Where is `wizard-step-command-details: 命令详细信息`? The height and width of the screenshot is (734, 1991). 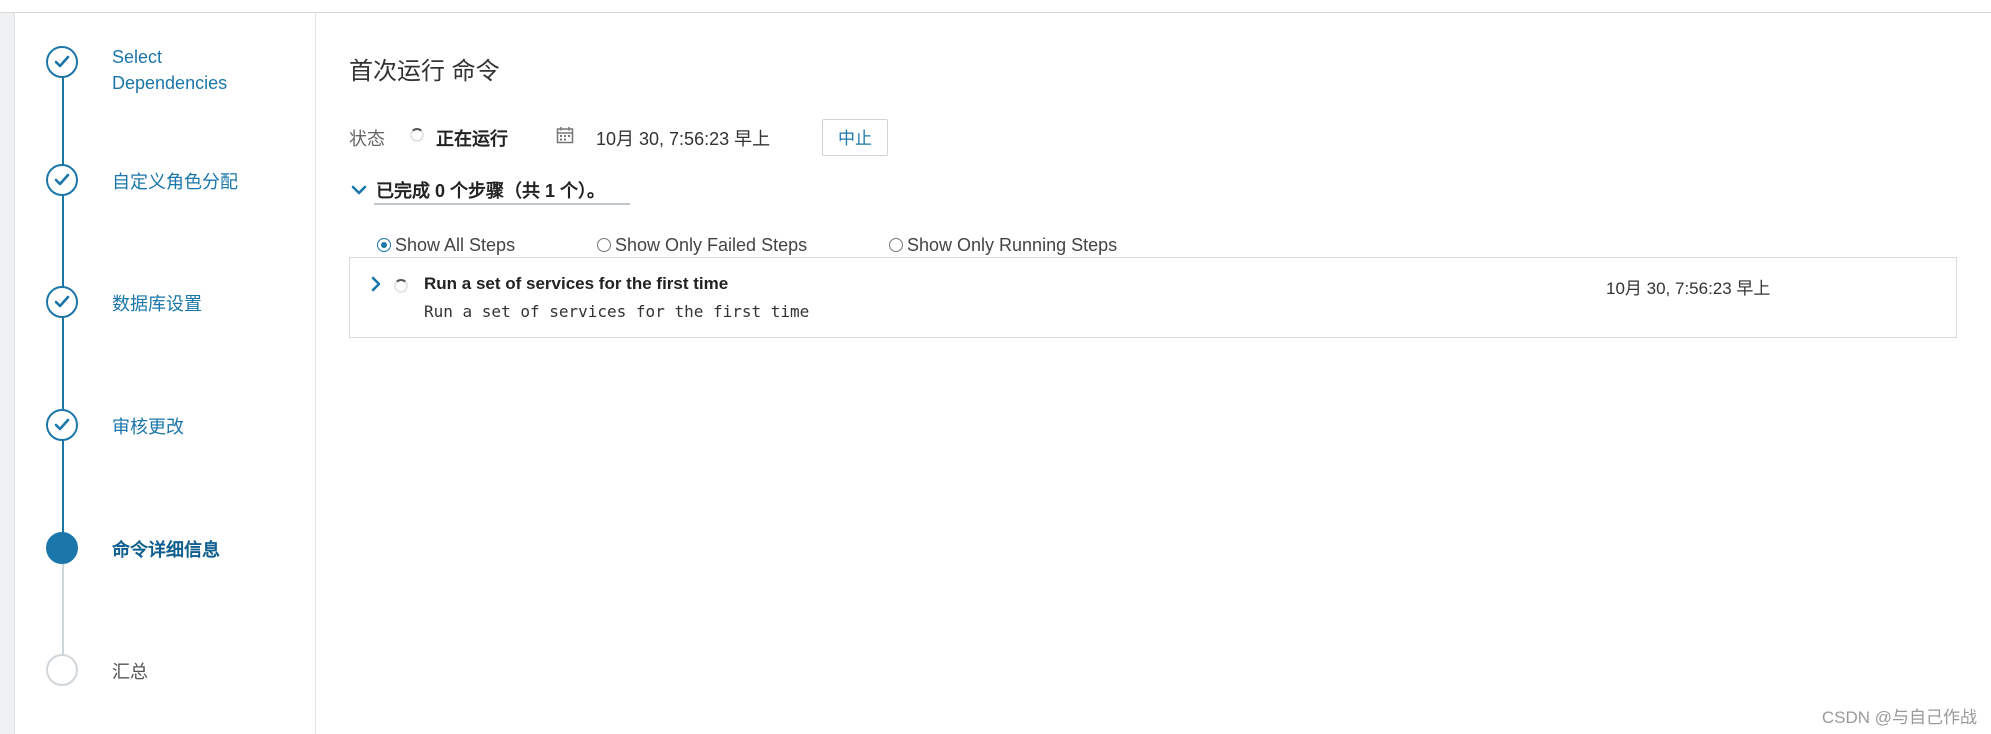
wizard-step-command-details: 命令详细信息 is located at coordinates (176, 552).